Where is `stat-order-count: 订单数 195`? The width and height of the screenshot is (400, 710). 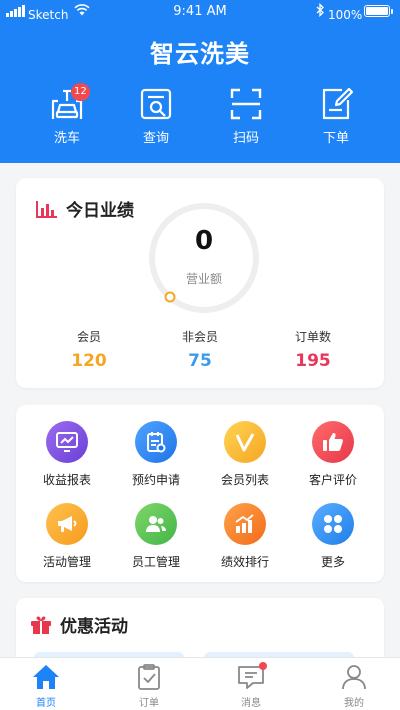 stat-order-count: 订单数 195 is located at coordinates (313, 349).